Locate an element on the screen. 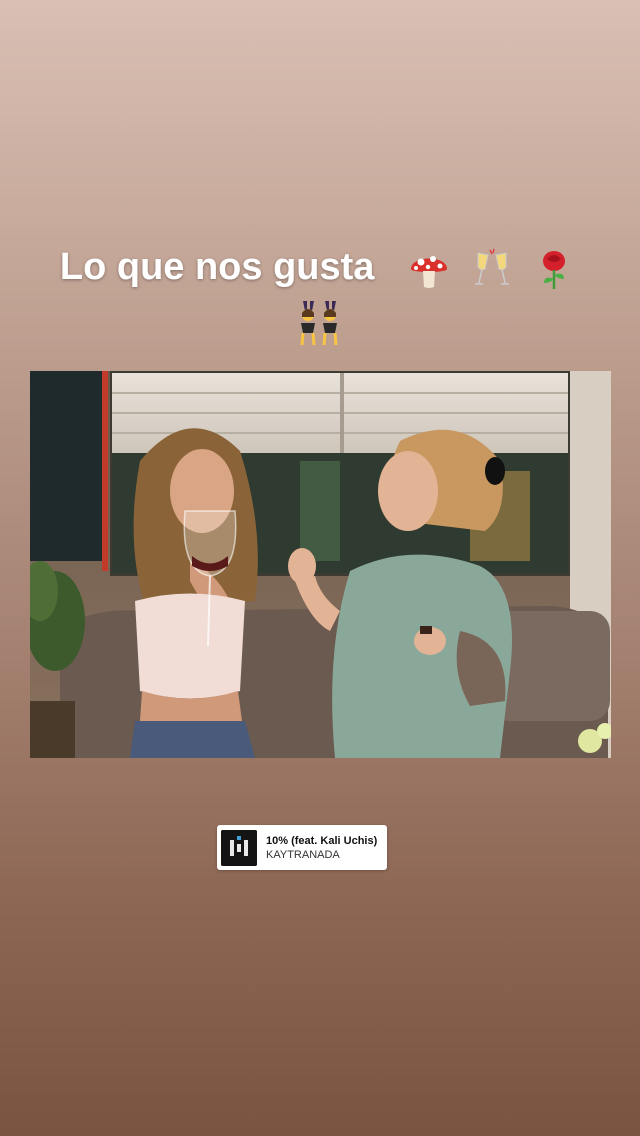  music-sticker: 10% (feat. Kali Uchis) KAYTRANADA is located at coordinates (302, 847).